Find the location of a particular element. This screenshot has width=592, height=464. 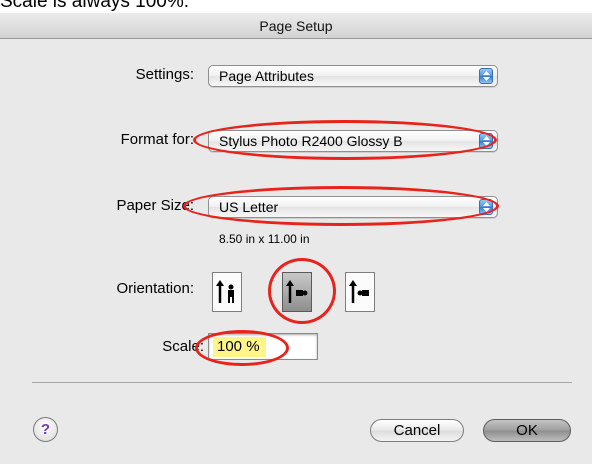

scale-value: 100 % is located at coordinates (239, 347).